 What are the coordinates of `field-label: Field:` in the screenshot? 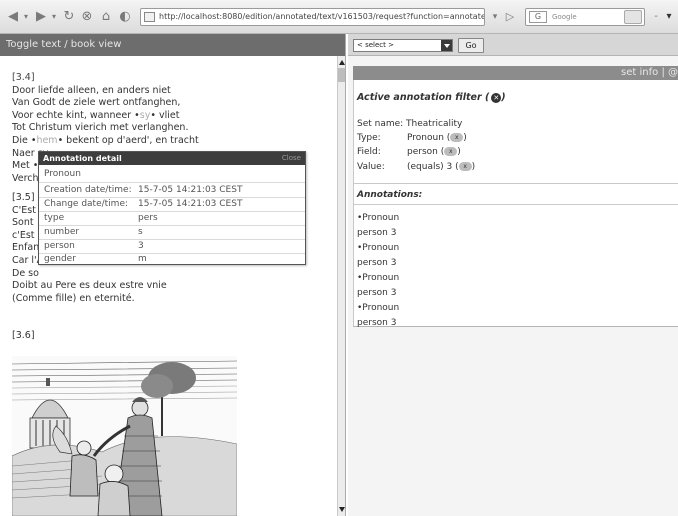 It's located at (369, 152).